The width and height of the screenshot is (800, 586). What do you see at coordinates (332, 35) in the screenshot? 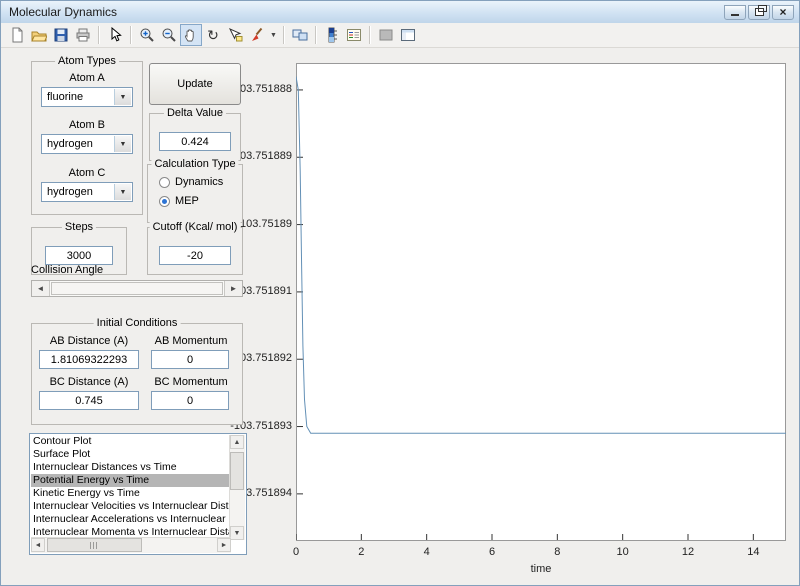
I see `insert-colorbar-button` at bounding box center [332, 35].